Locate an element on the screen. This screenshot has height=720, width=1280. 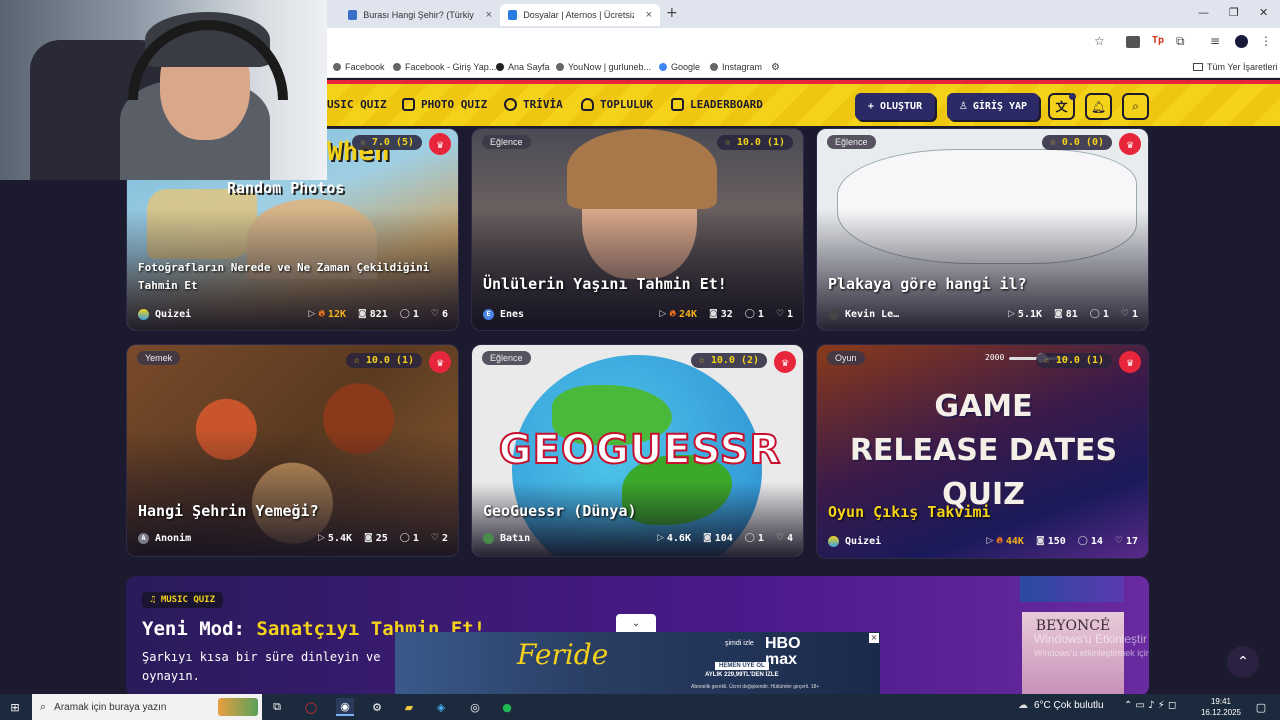
create-button: + OLUŞTUR is located at coordinates (895, 106).